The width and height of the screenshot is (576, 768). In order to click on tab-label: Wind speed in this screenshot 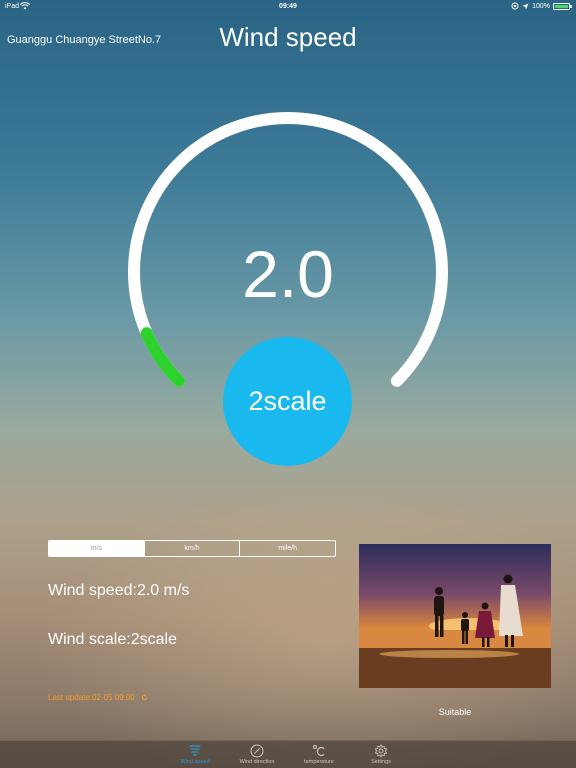, I will do `click(195, 762)`.